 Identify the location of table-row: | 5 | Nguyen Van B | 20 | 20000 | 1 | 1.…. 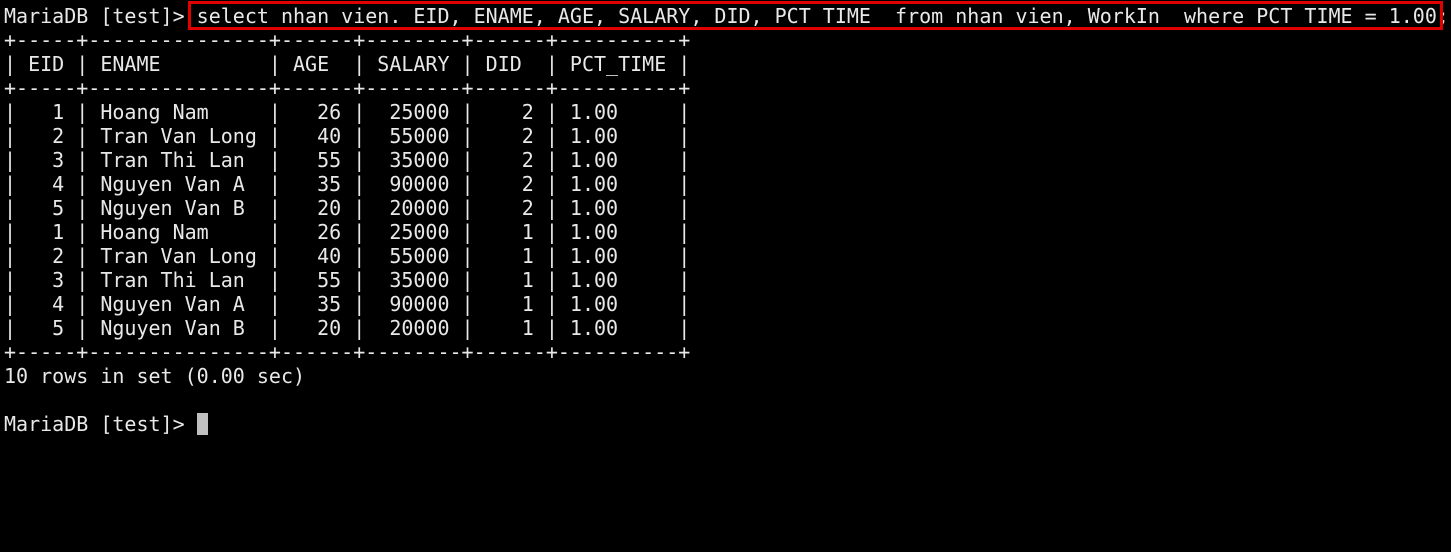
(347, 328).